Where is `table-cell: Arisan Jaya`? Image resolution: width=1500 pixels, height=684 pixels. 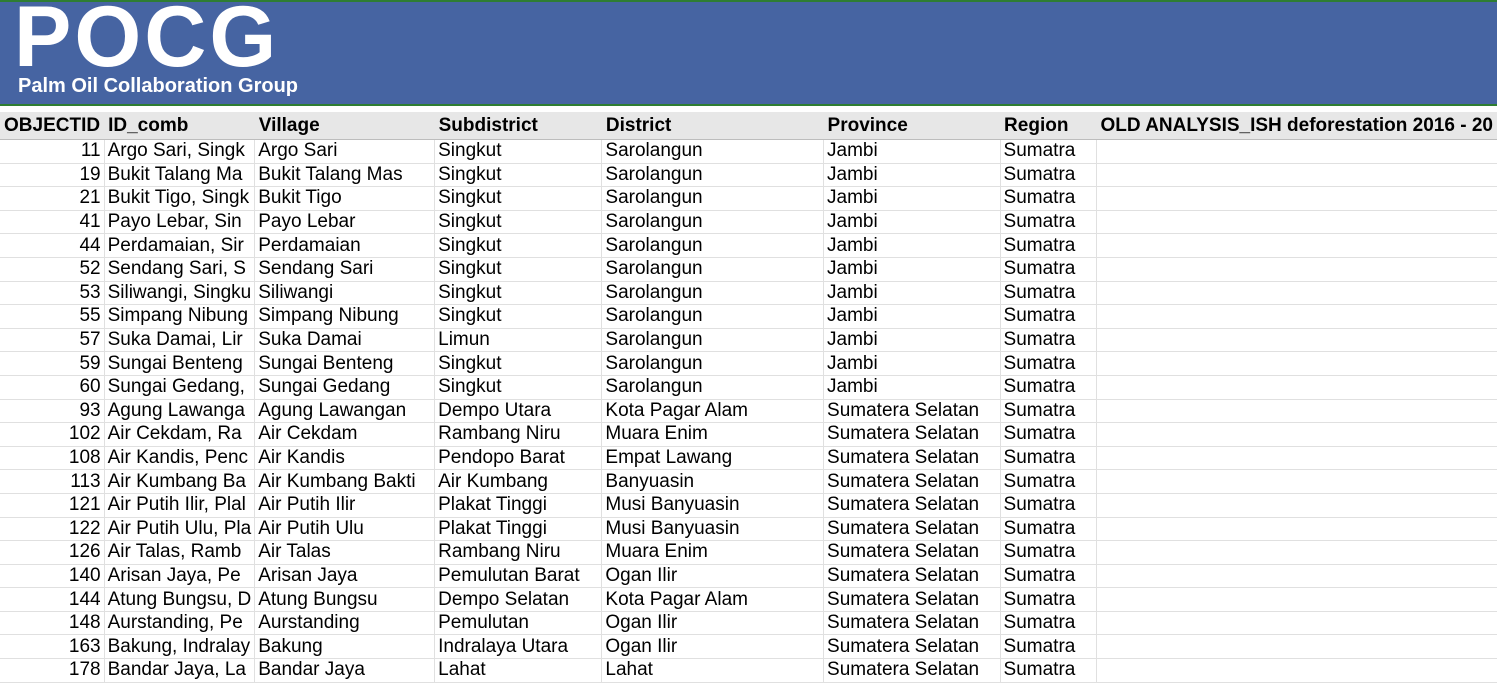
table-cell: Arisan Jaya is located at coordinates (345, 576).